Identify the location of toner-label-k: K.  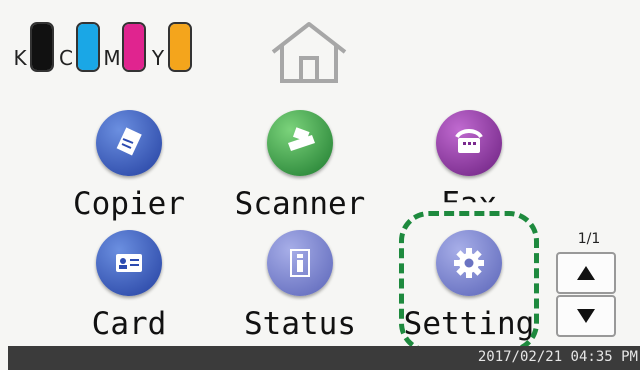
(20, 58).